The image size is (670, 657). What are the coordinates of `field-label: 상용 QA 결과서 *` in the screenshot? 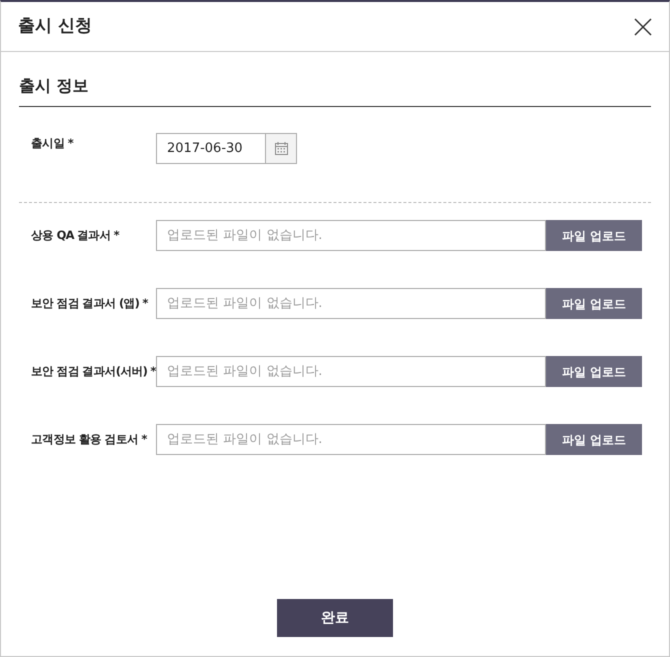 It's located at (75, 235).